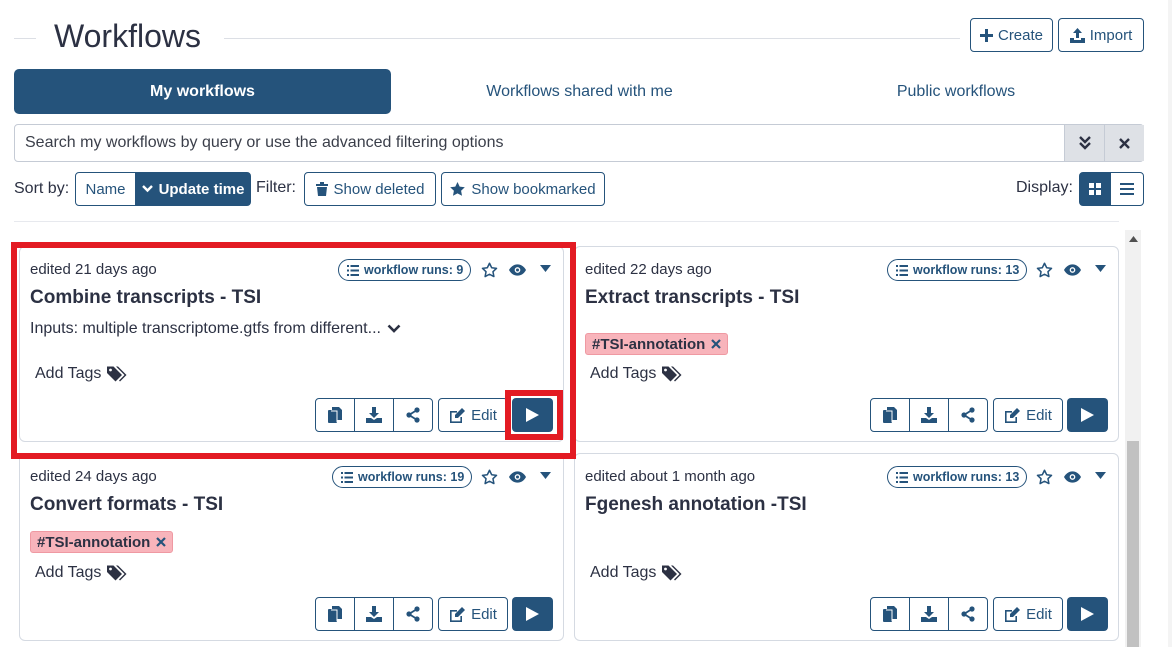 The width and height of the screenshot is (1172, 647). I want to click on tab-public-workflows: Public workflows, so click(956, 91).